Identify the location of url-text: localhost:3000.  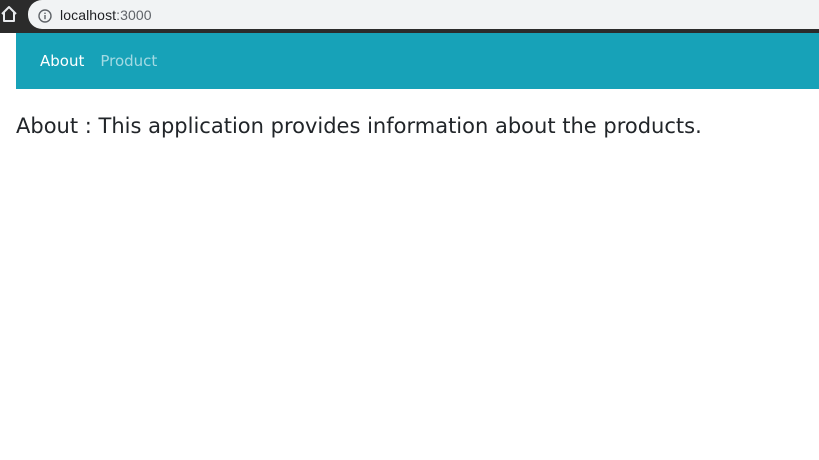
(106, 15).